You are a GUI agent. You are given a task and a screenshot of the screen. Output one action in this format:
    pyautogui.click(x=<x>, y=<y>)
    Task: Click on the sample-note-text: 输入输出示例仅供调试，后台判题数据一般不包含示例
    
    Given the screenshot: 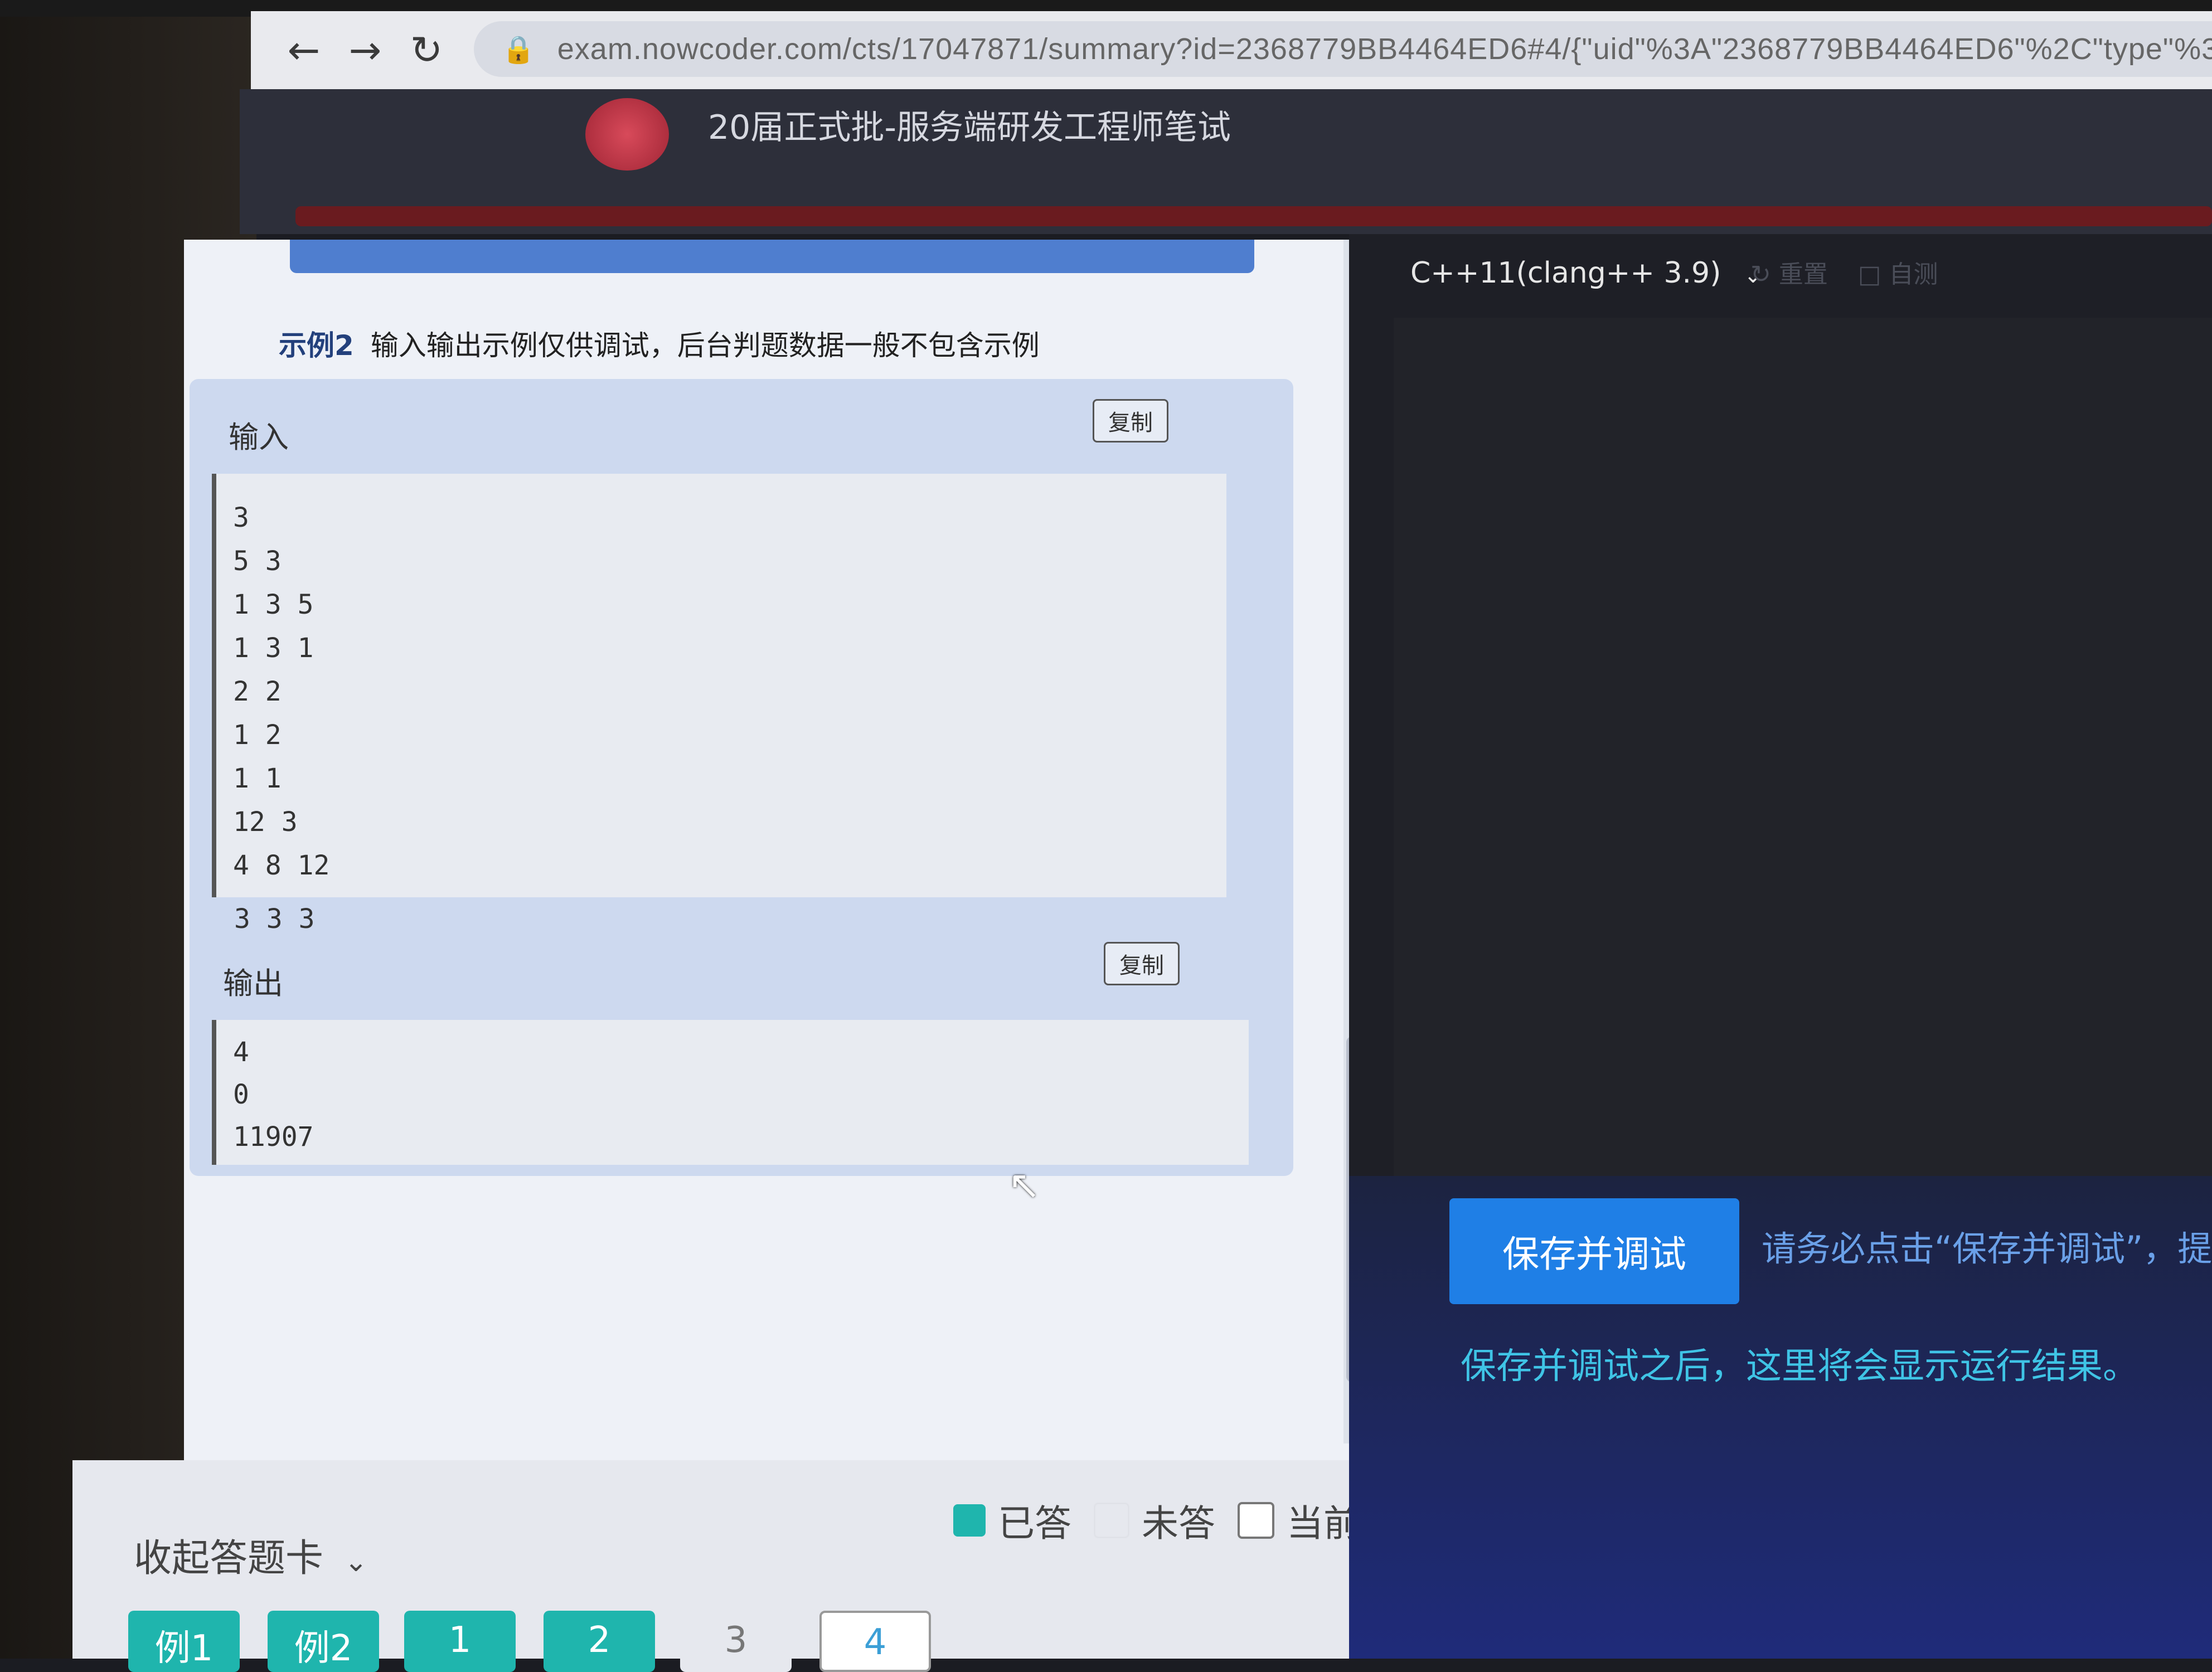 What is the action you would take?
    pyautogui.click(x=705, y=345)
    